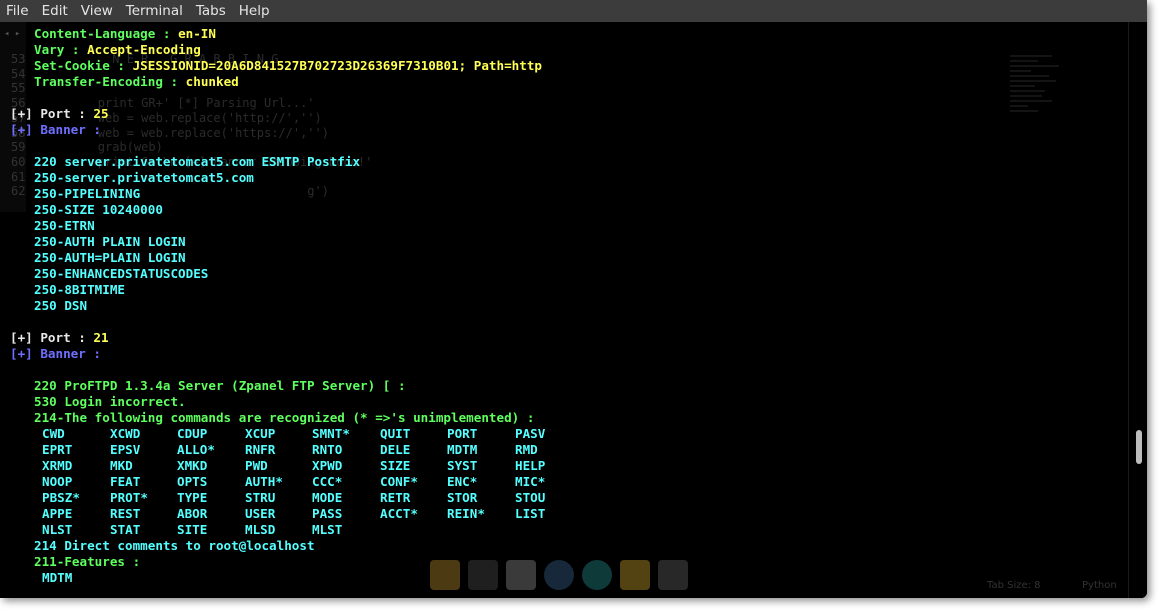  I want to click on ftp-command: RMD, so click(526, 449).